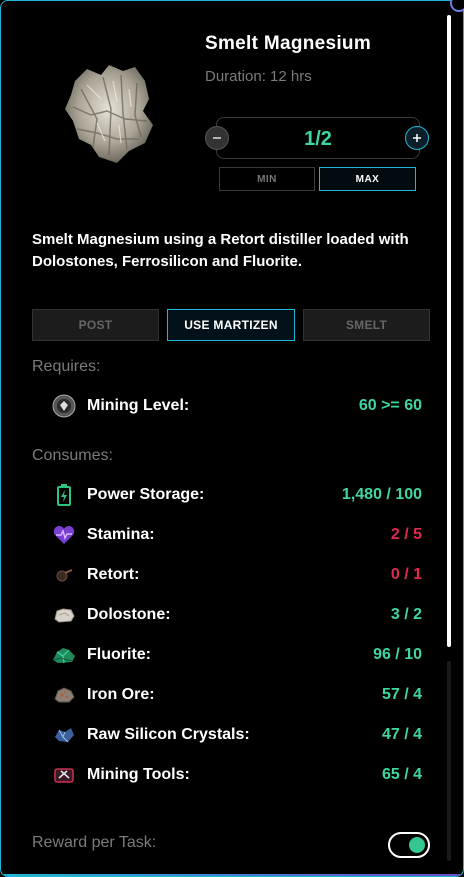  What do you see at coordinates (406, 574) in the screenshot?
I see `consume-value: 0 / 1` at bounding box center [406, 574].